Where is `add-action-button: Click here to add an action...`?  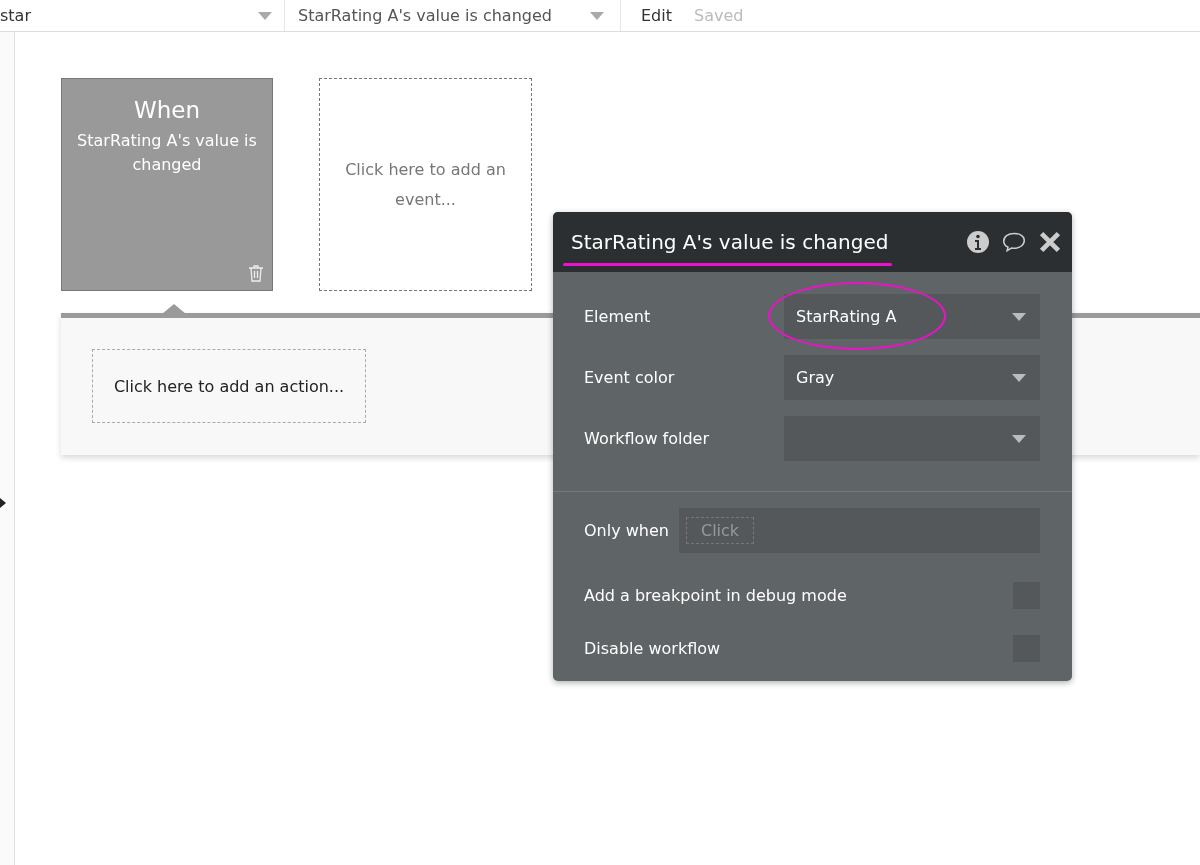 add-action-button: Click here to add an action... is located at coordinates (229, 386).